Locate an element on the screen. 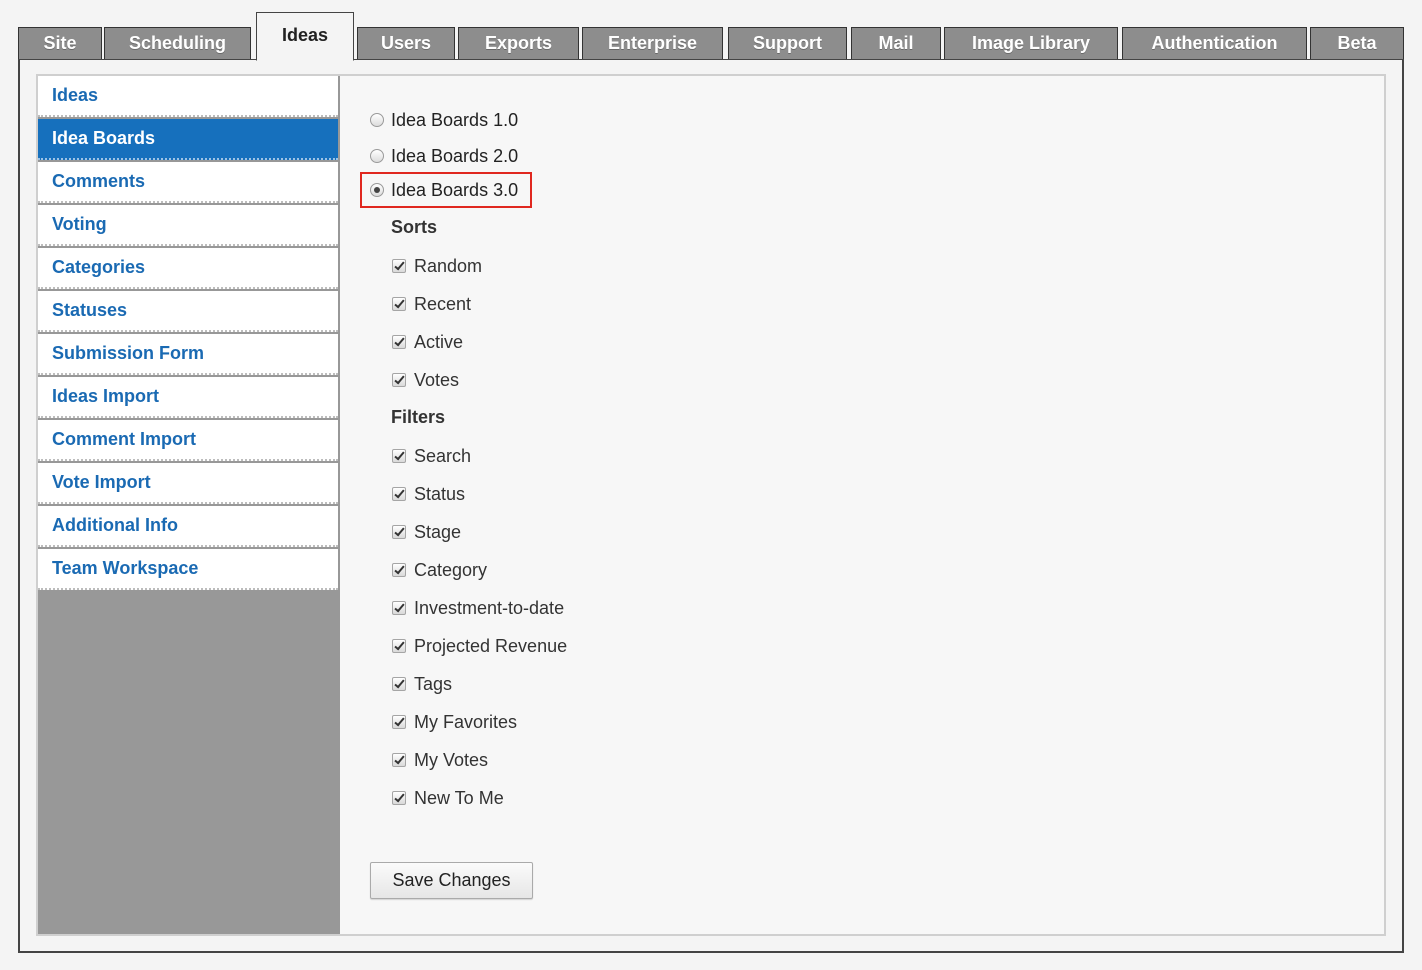 This screenshot has width=1422, height=970. checkbox-sort-votes is located at coordinates (399, 380).